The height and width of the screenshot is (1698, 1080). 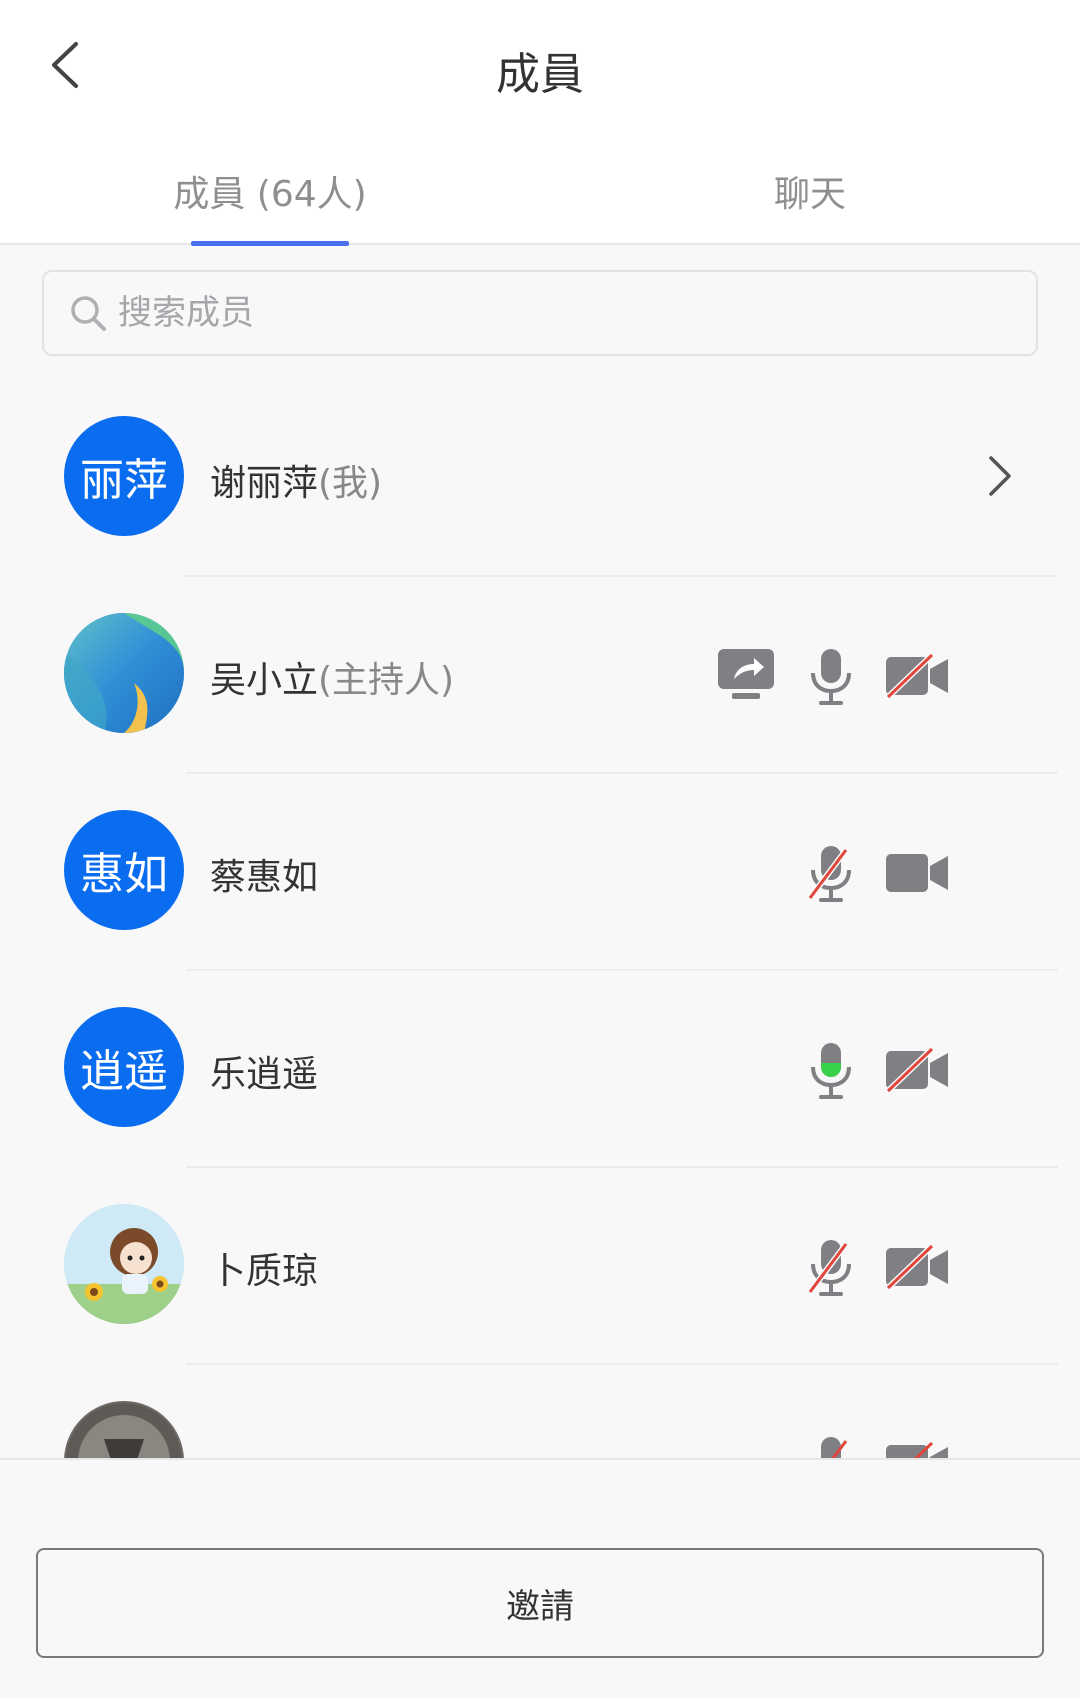 I want to click on member-row: 吴小立(主持人), so click(x=540, y=675).